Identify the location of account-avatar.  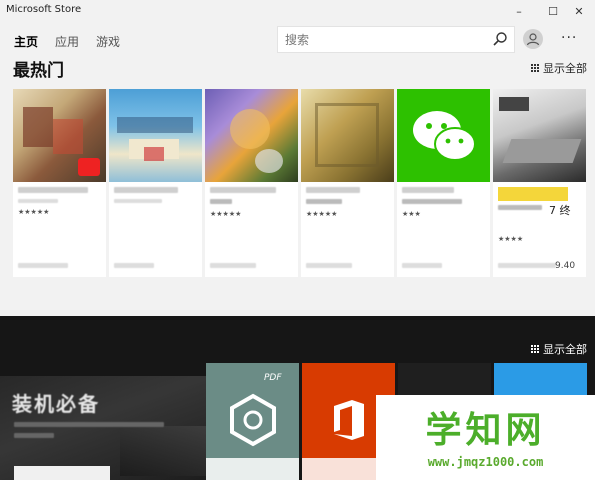
(533, 39).